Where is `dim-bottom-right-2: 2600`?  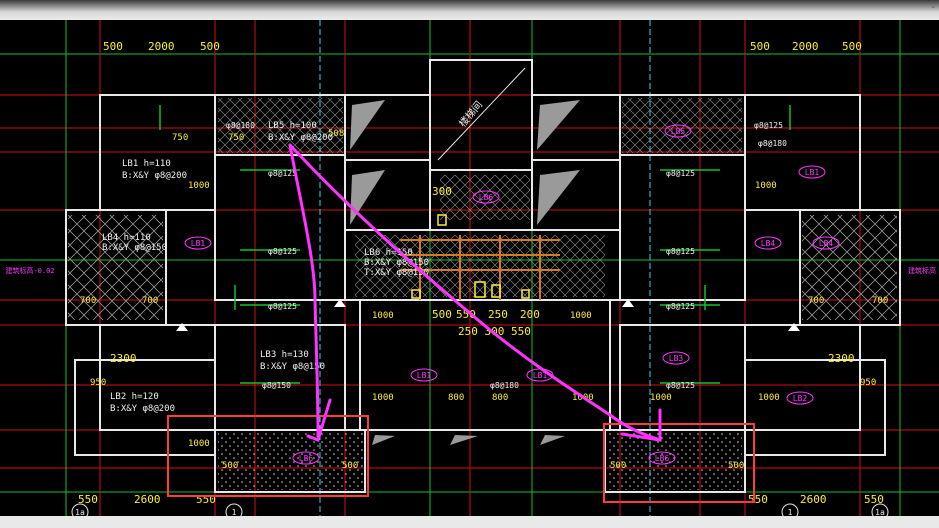
dim-bottom-right-2: 2600 is located at coordinates (813, 499).